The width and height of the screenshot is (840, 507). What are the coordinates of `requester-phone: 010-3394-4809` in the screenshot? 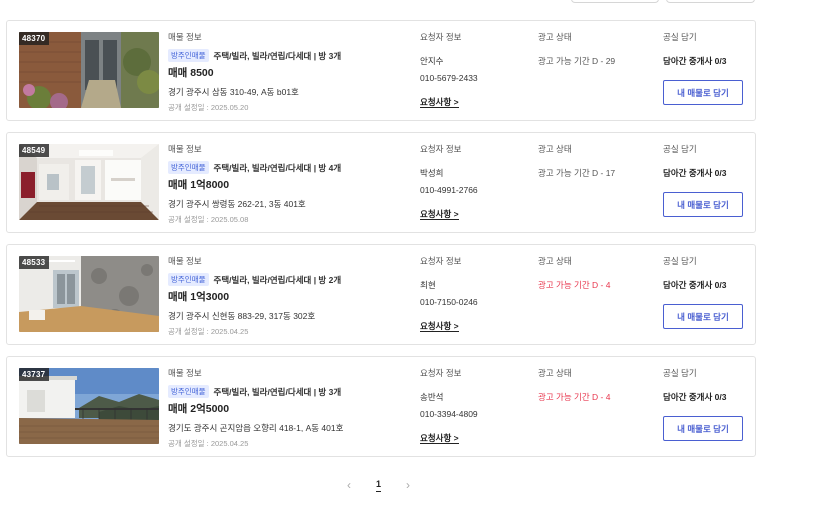 It's located at (449, 414).